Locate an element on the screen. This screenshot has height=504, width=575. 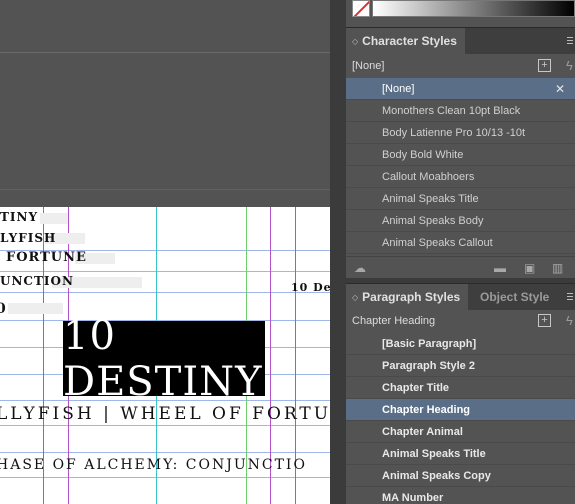
list-item: Animal Speaks Body is located at coordinates (460, 221).